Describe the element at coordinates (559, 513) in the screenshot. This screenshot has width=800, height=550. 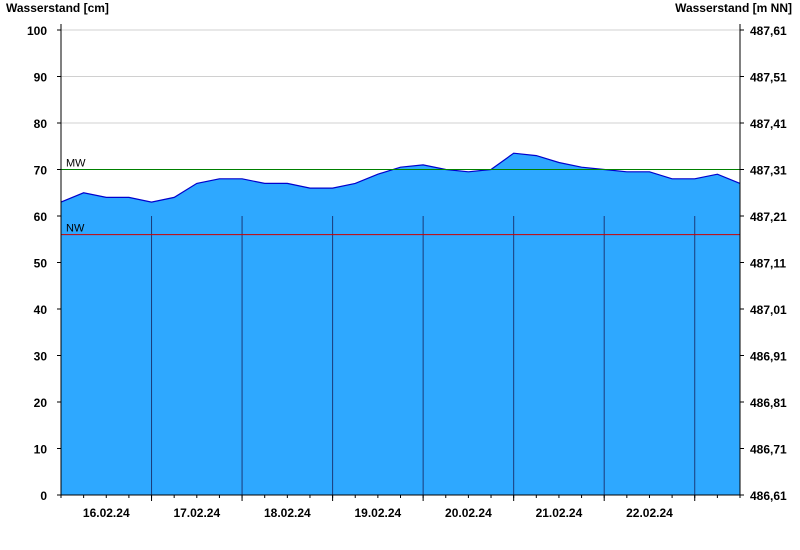
I see `x-tick-label: 21.02.24` at that location.